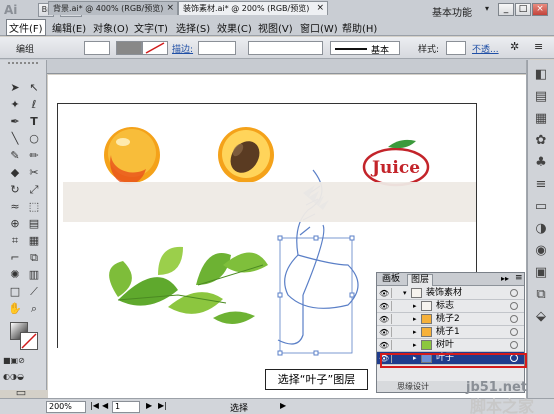 The width and height of the screenshot is (554, 414). What do you see at coordinates (132, 156) in the screenshot?
I see `peach-1-illustration` at bounding box center [132, 156].